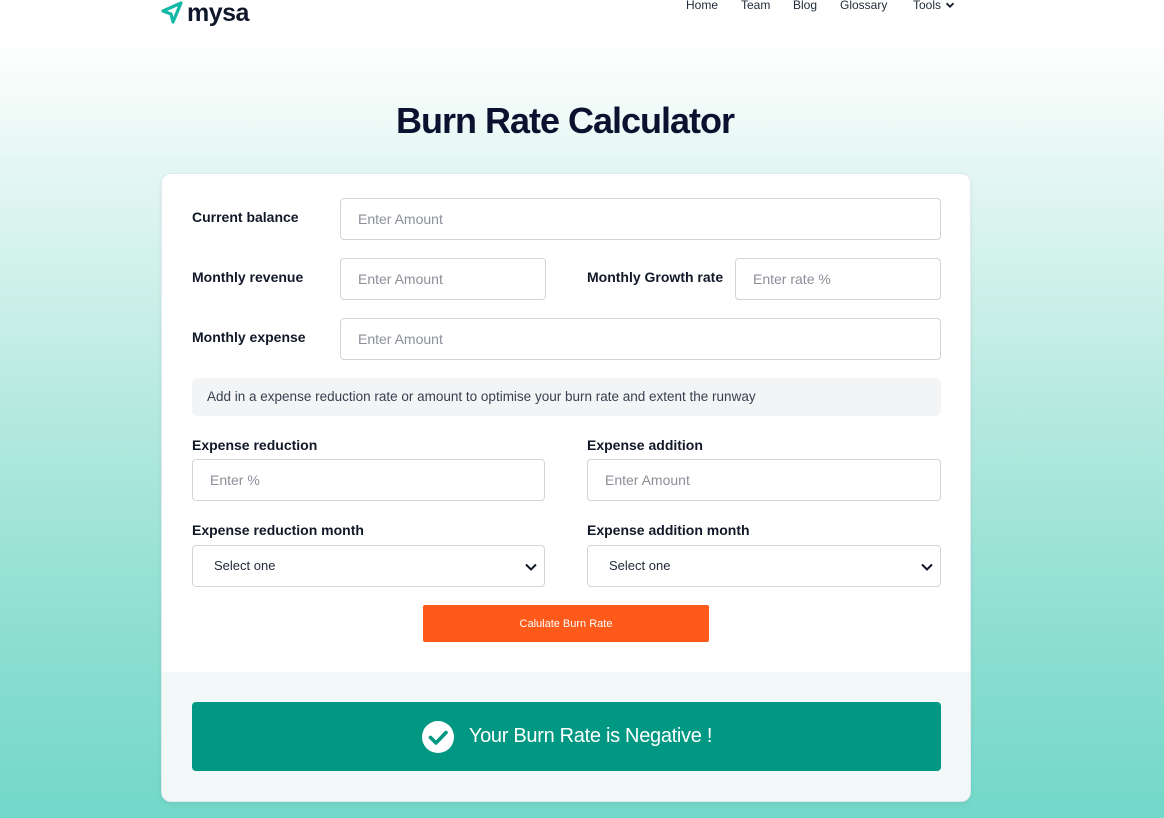 The height and width of the screenshot is (818, 1164). I want to click on monthly-expense-label: Monthly expense, so click(249, 337).